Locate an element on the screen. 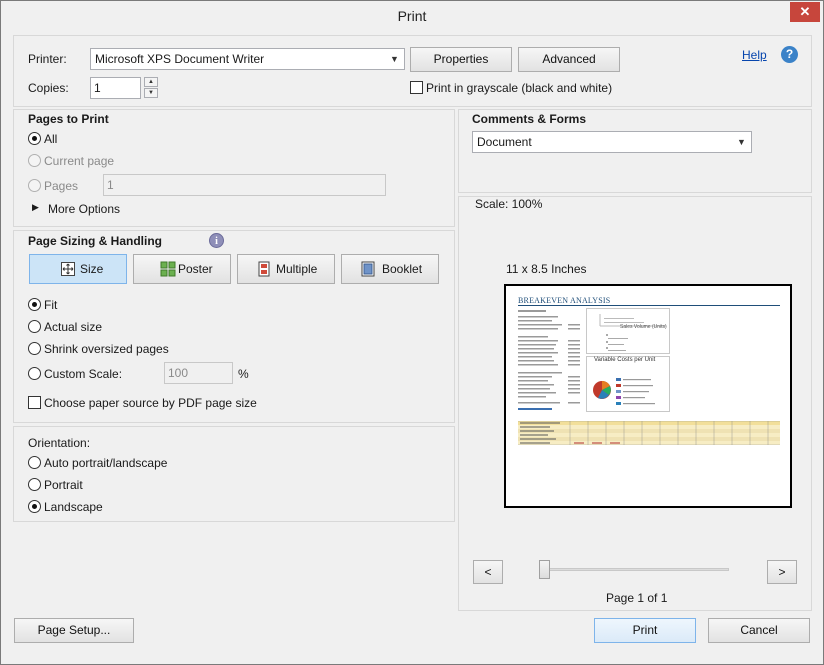  title-bar: Print is located at coordinates (412, 16).